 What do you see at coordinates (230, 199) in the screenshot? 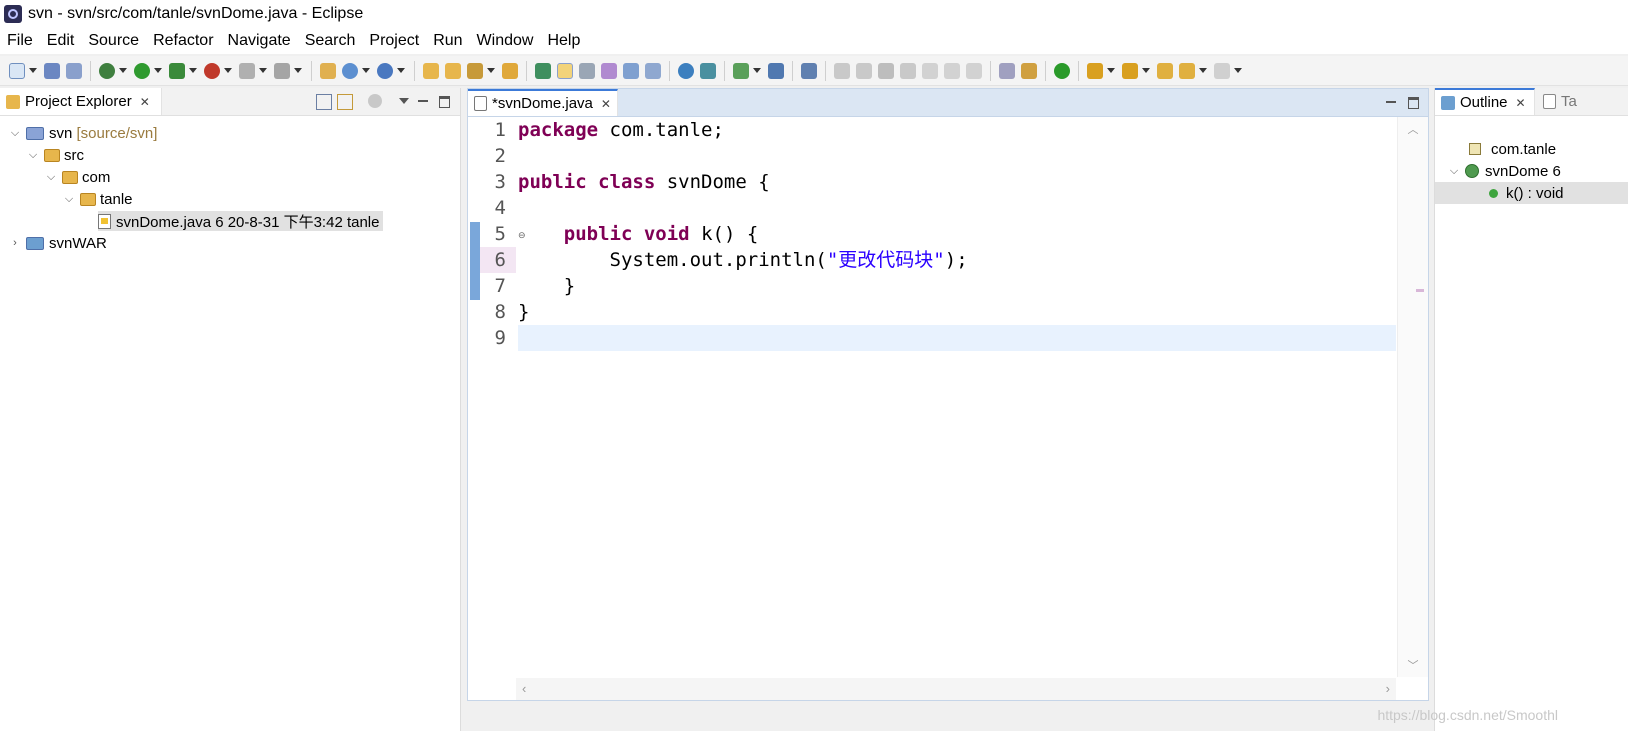
I see `tree-item-tanle: ⌵ tanle` at bounding box center [230, 199].